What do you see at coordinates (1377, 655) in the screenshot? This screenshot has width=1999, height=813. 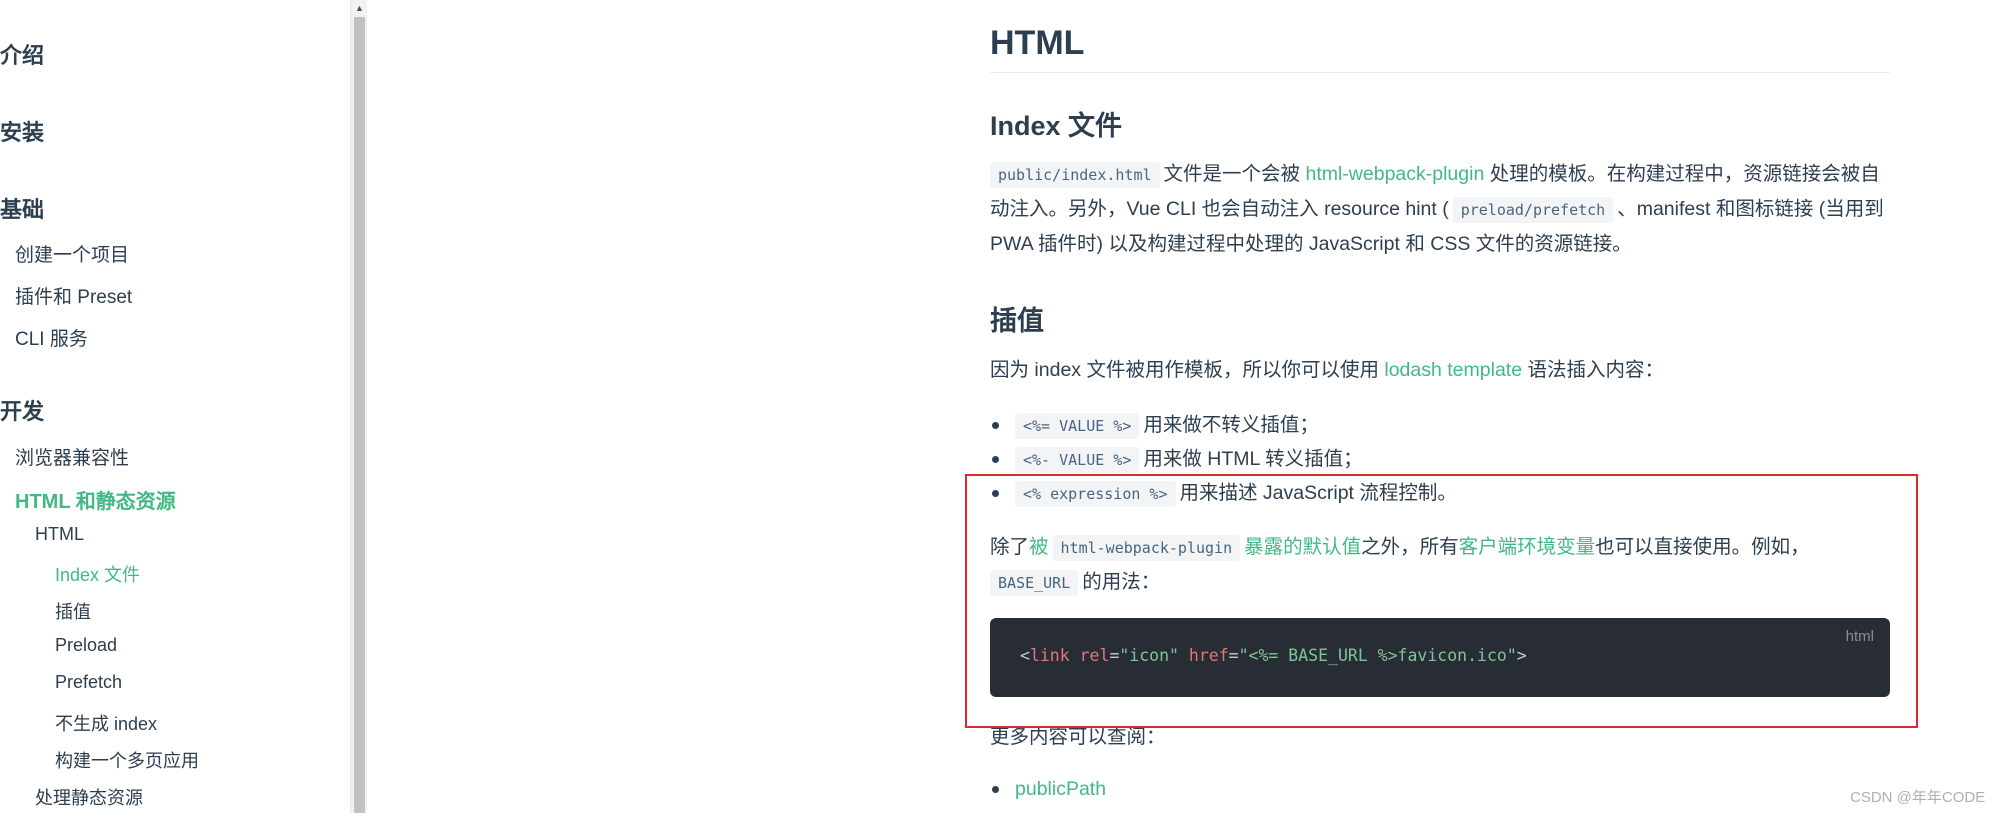 I see `code-token: "<%= BASE_URL %>favicon.ico"` at bounding box center [1377, 655].